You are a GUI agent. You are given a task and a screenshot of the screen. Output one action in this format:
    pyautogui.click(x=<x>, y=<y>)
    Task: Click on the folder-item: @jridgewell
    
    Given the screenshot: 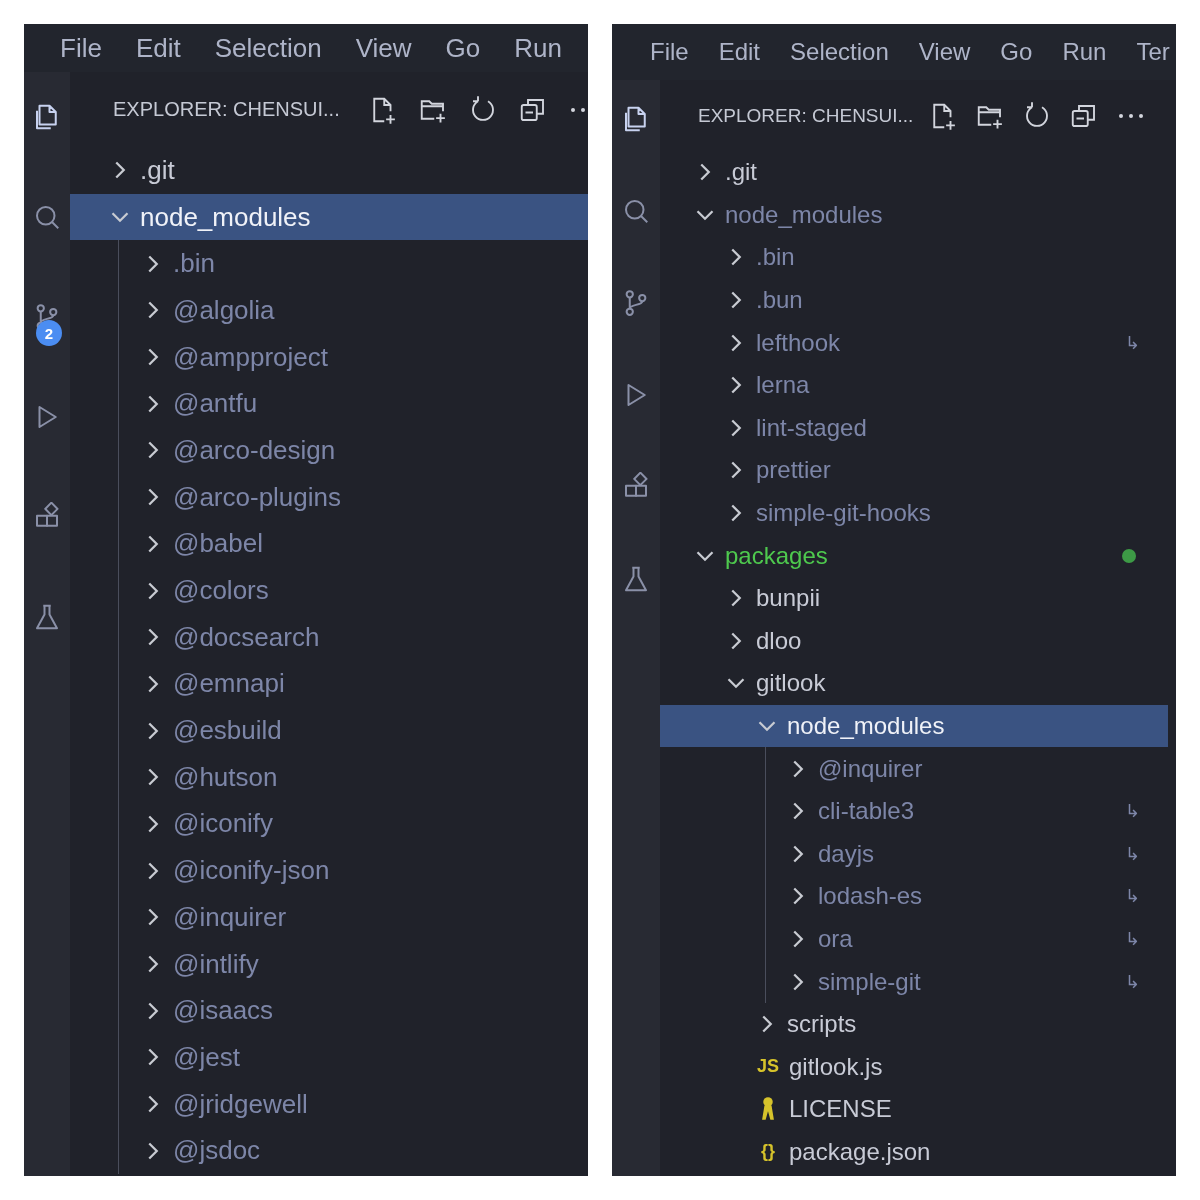 What is the action you would take?
    pyautogui.click(x=329, y=1104)
    